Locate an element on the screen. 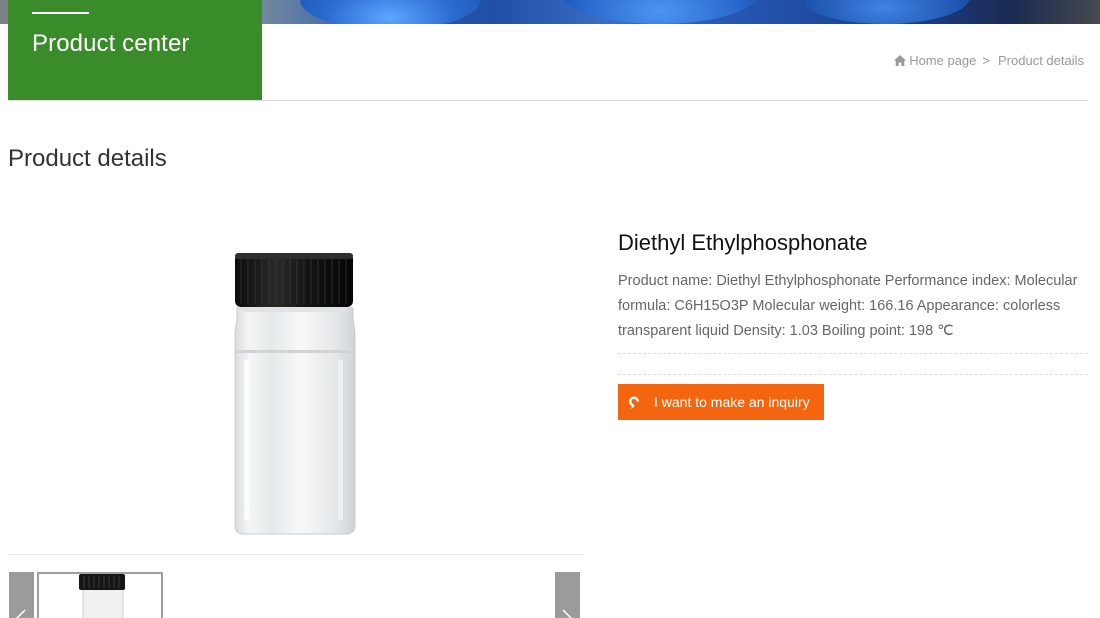 The width and height of the screenshot is (1100, 618). breadcrumb: Home page > Product details is located at coordinates (989, 60).